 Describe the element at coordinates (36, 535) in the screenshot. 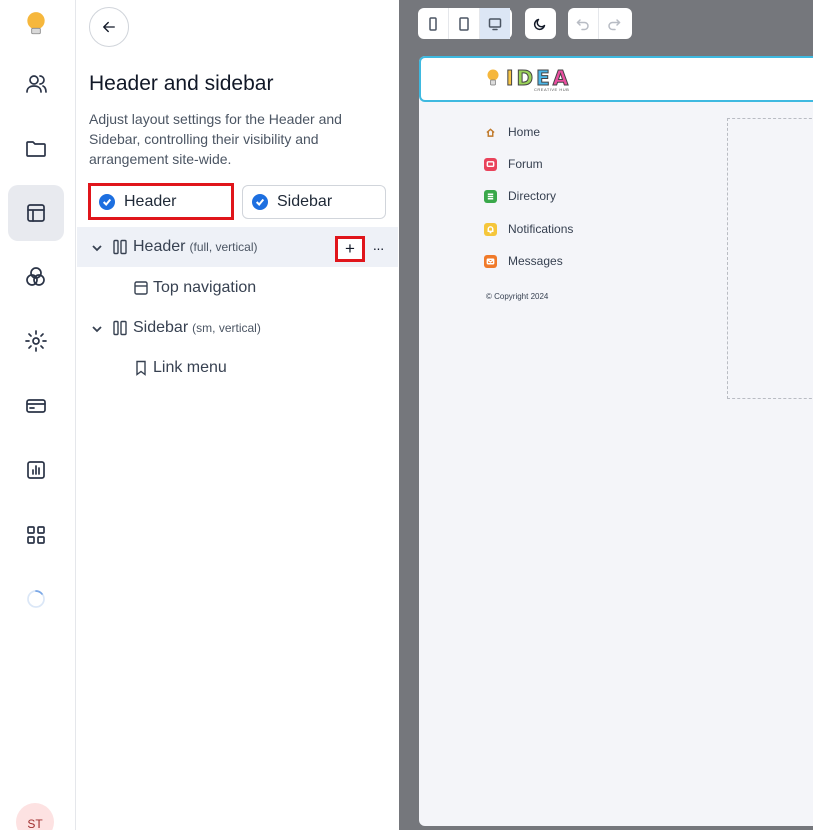

I see `apps-icon` at that location.